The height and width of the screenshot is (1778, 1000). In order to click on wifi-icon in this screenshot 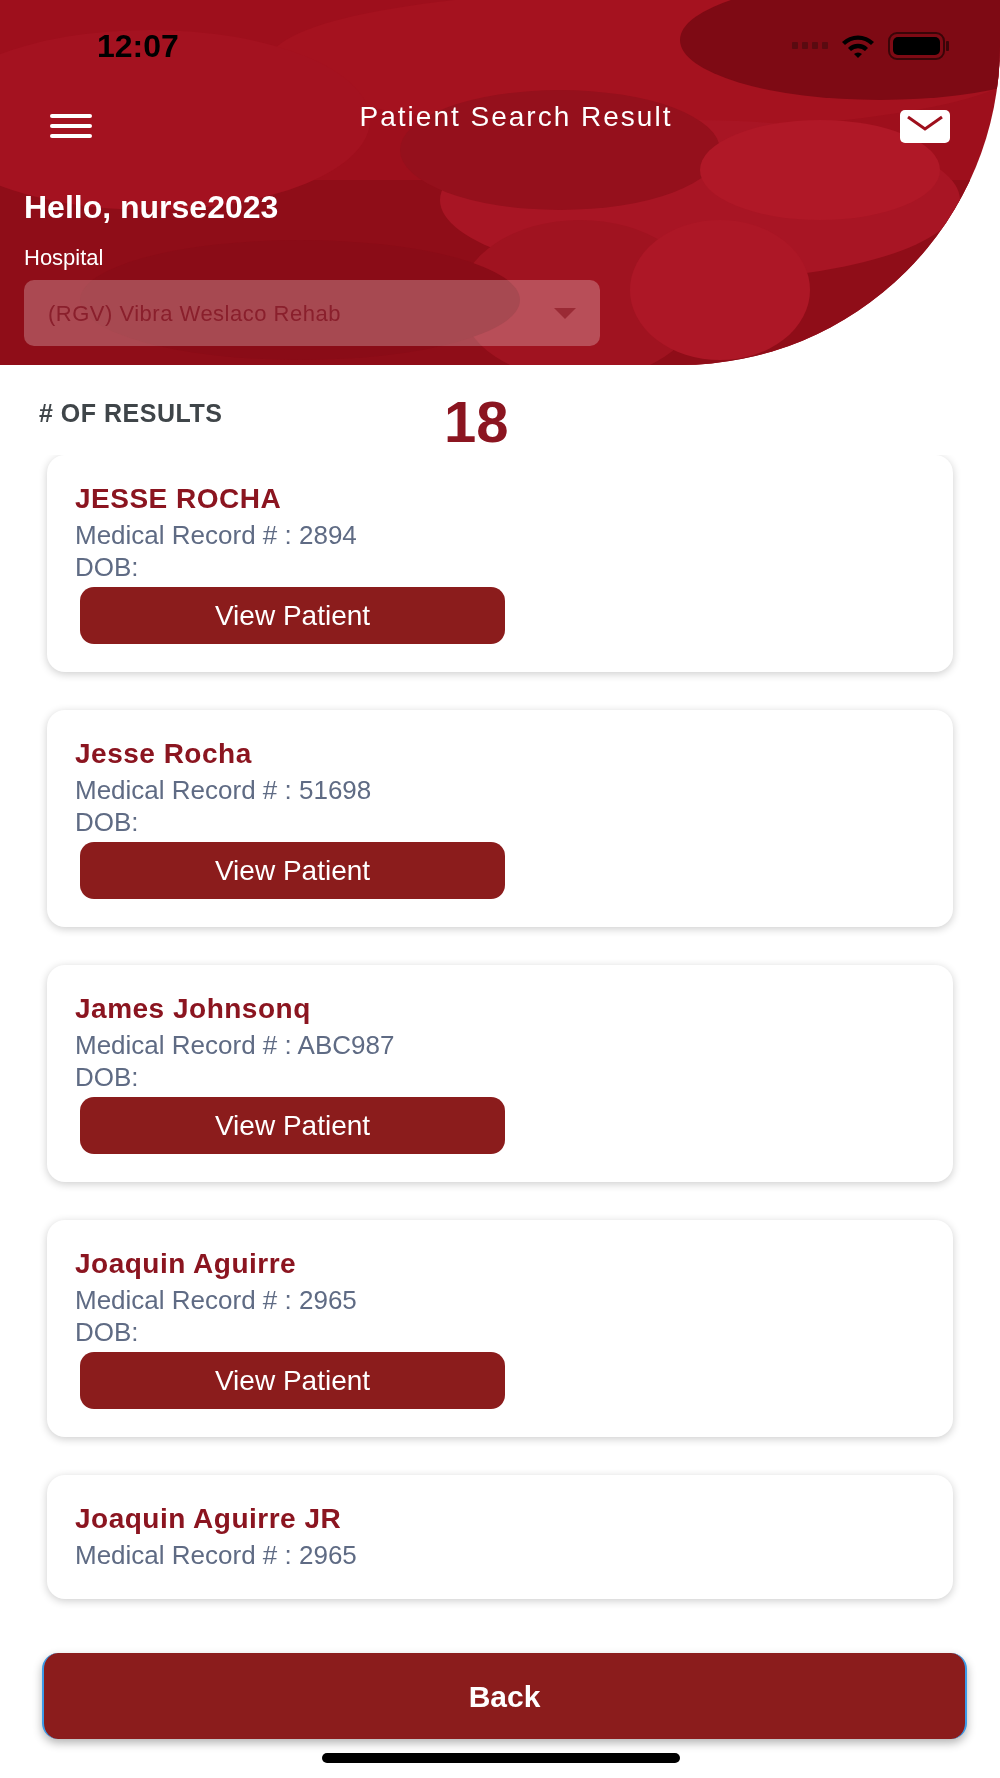, I will do `click(858, 46)`.